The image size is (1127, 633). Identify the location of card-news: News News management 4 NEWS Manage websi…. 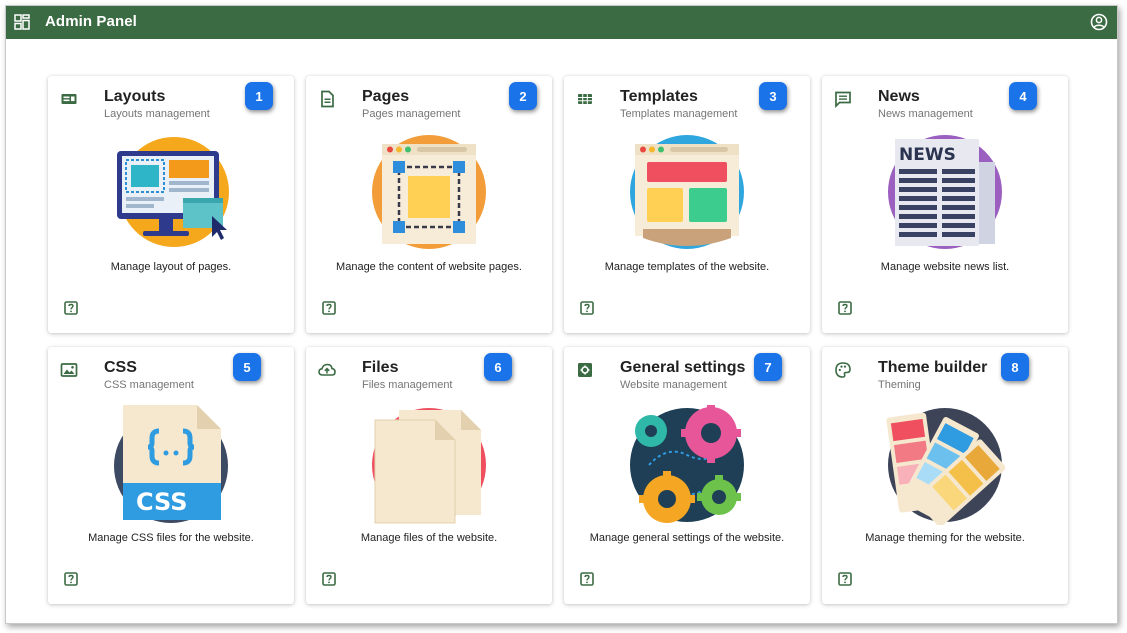
(945, 204).